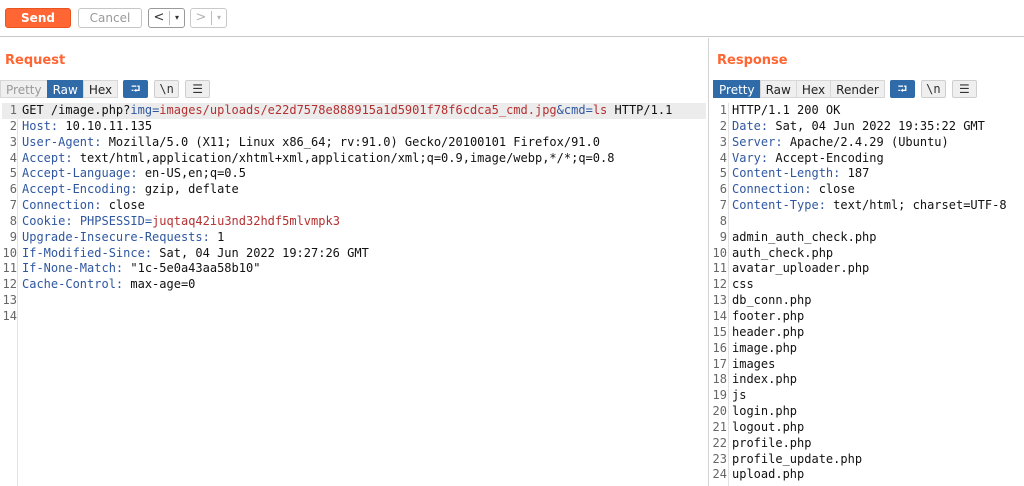  I want to click on response-title: Response, so click(752, 60).